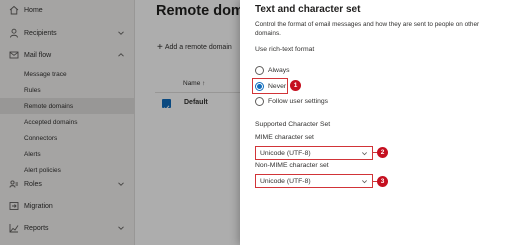 This screenshot has width=520, height=245. What do you see at coordinates (285, 49) in the screenshot?
I see `rich-text-label: Use rich-text format` at bounding box center [285, 49].